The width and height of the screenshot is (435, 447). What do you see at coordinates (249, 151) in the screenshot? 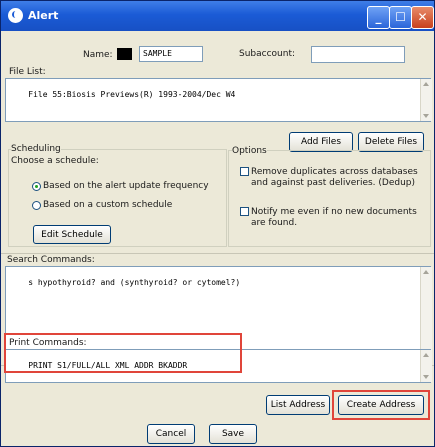
I see `options-title: Options` at bounding box center [249, 151].